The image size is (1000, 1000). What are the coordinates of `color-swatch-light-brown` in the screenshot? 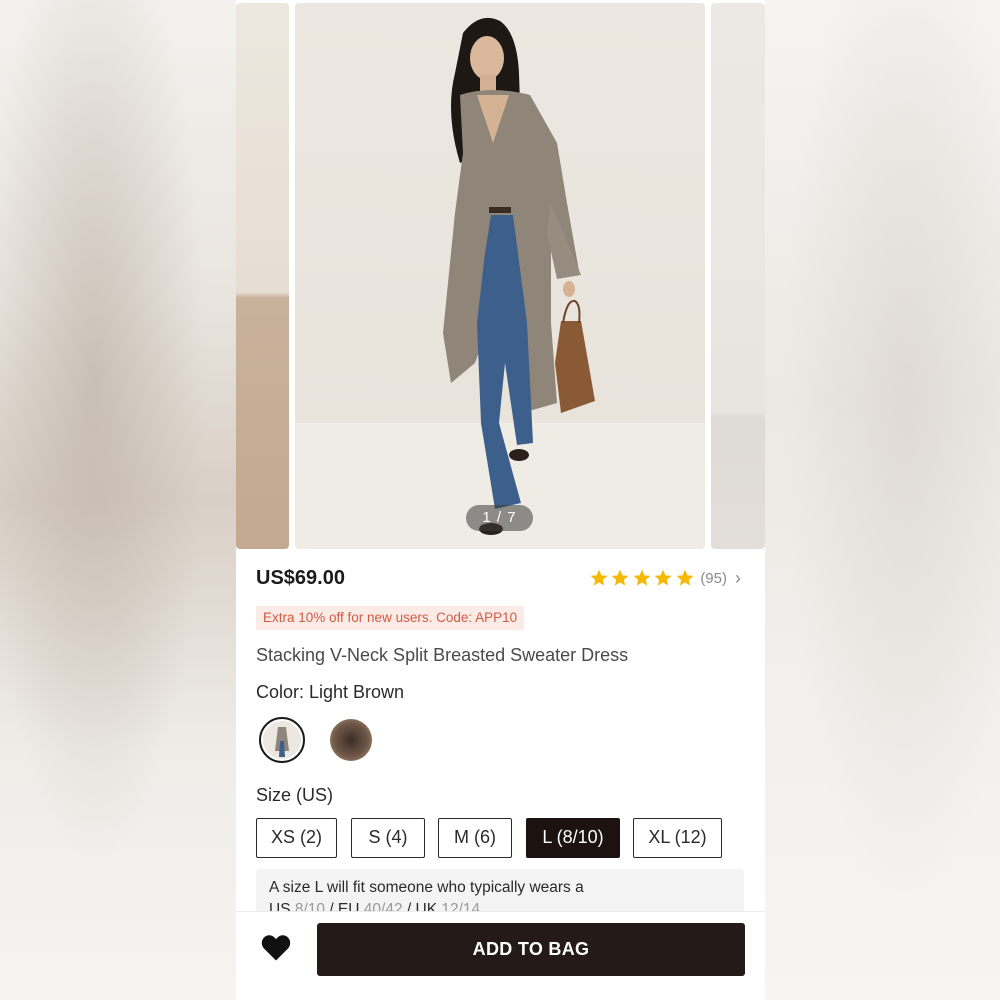 It's located at (282, 740).